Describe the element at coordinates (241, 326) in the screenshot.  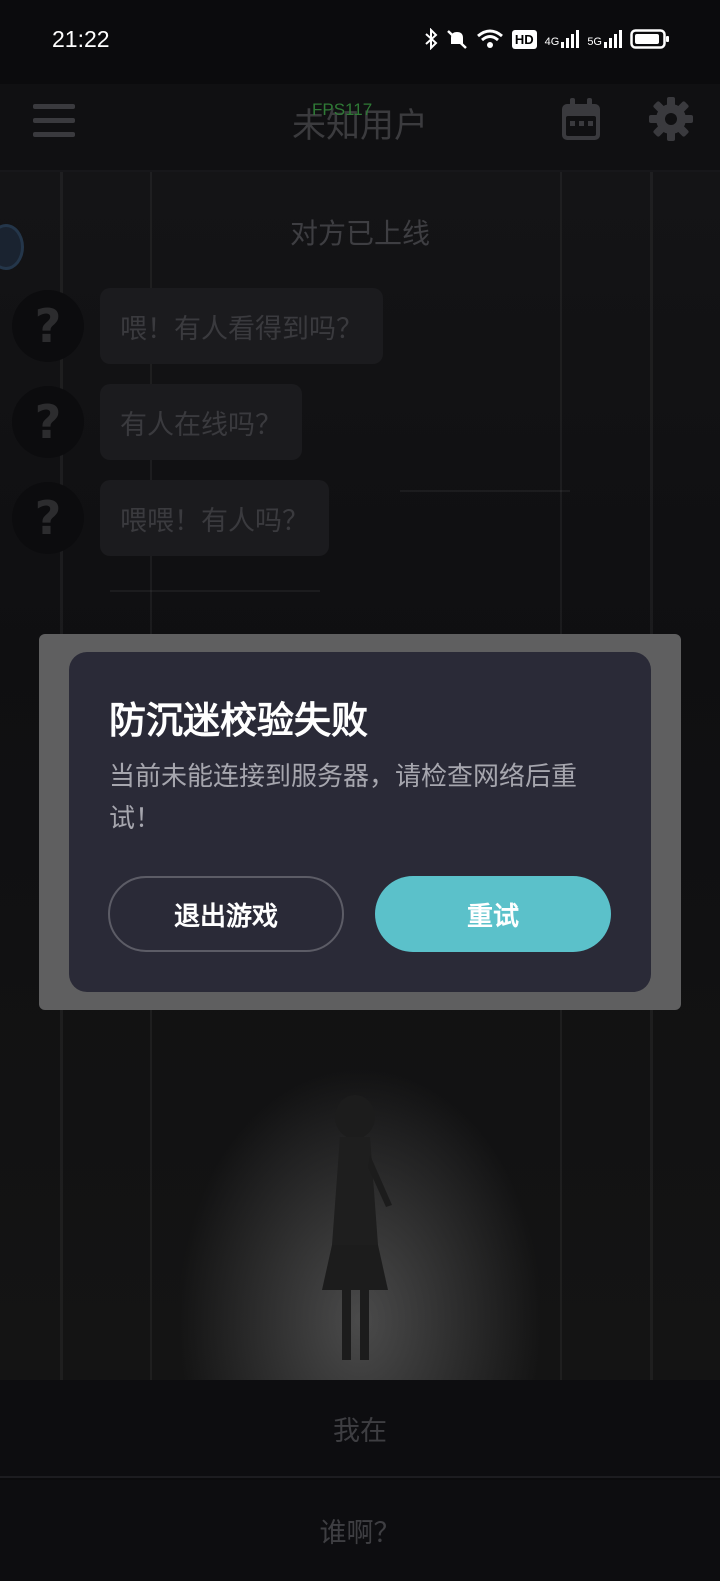
I see `message-bubble: 喂！有人看得到吗？` at that location.